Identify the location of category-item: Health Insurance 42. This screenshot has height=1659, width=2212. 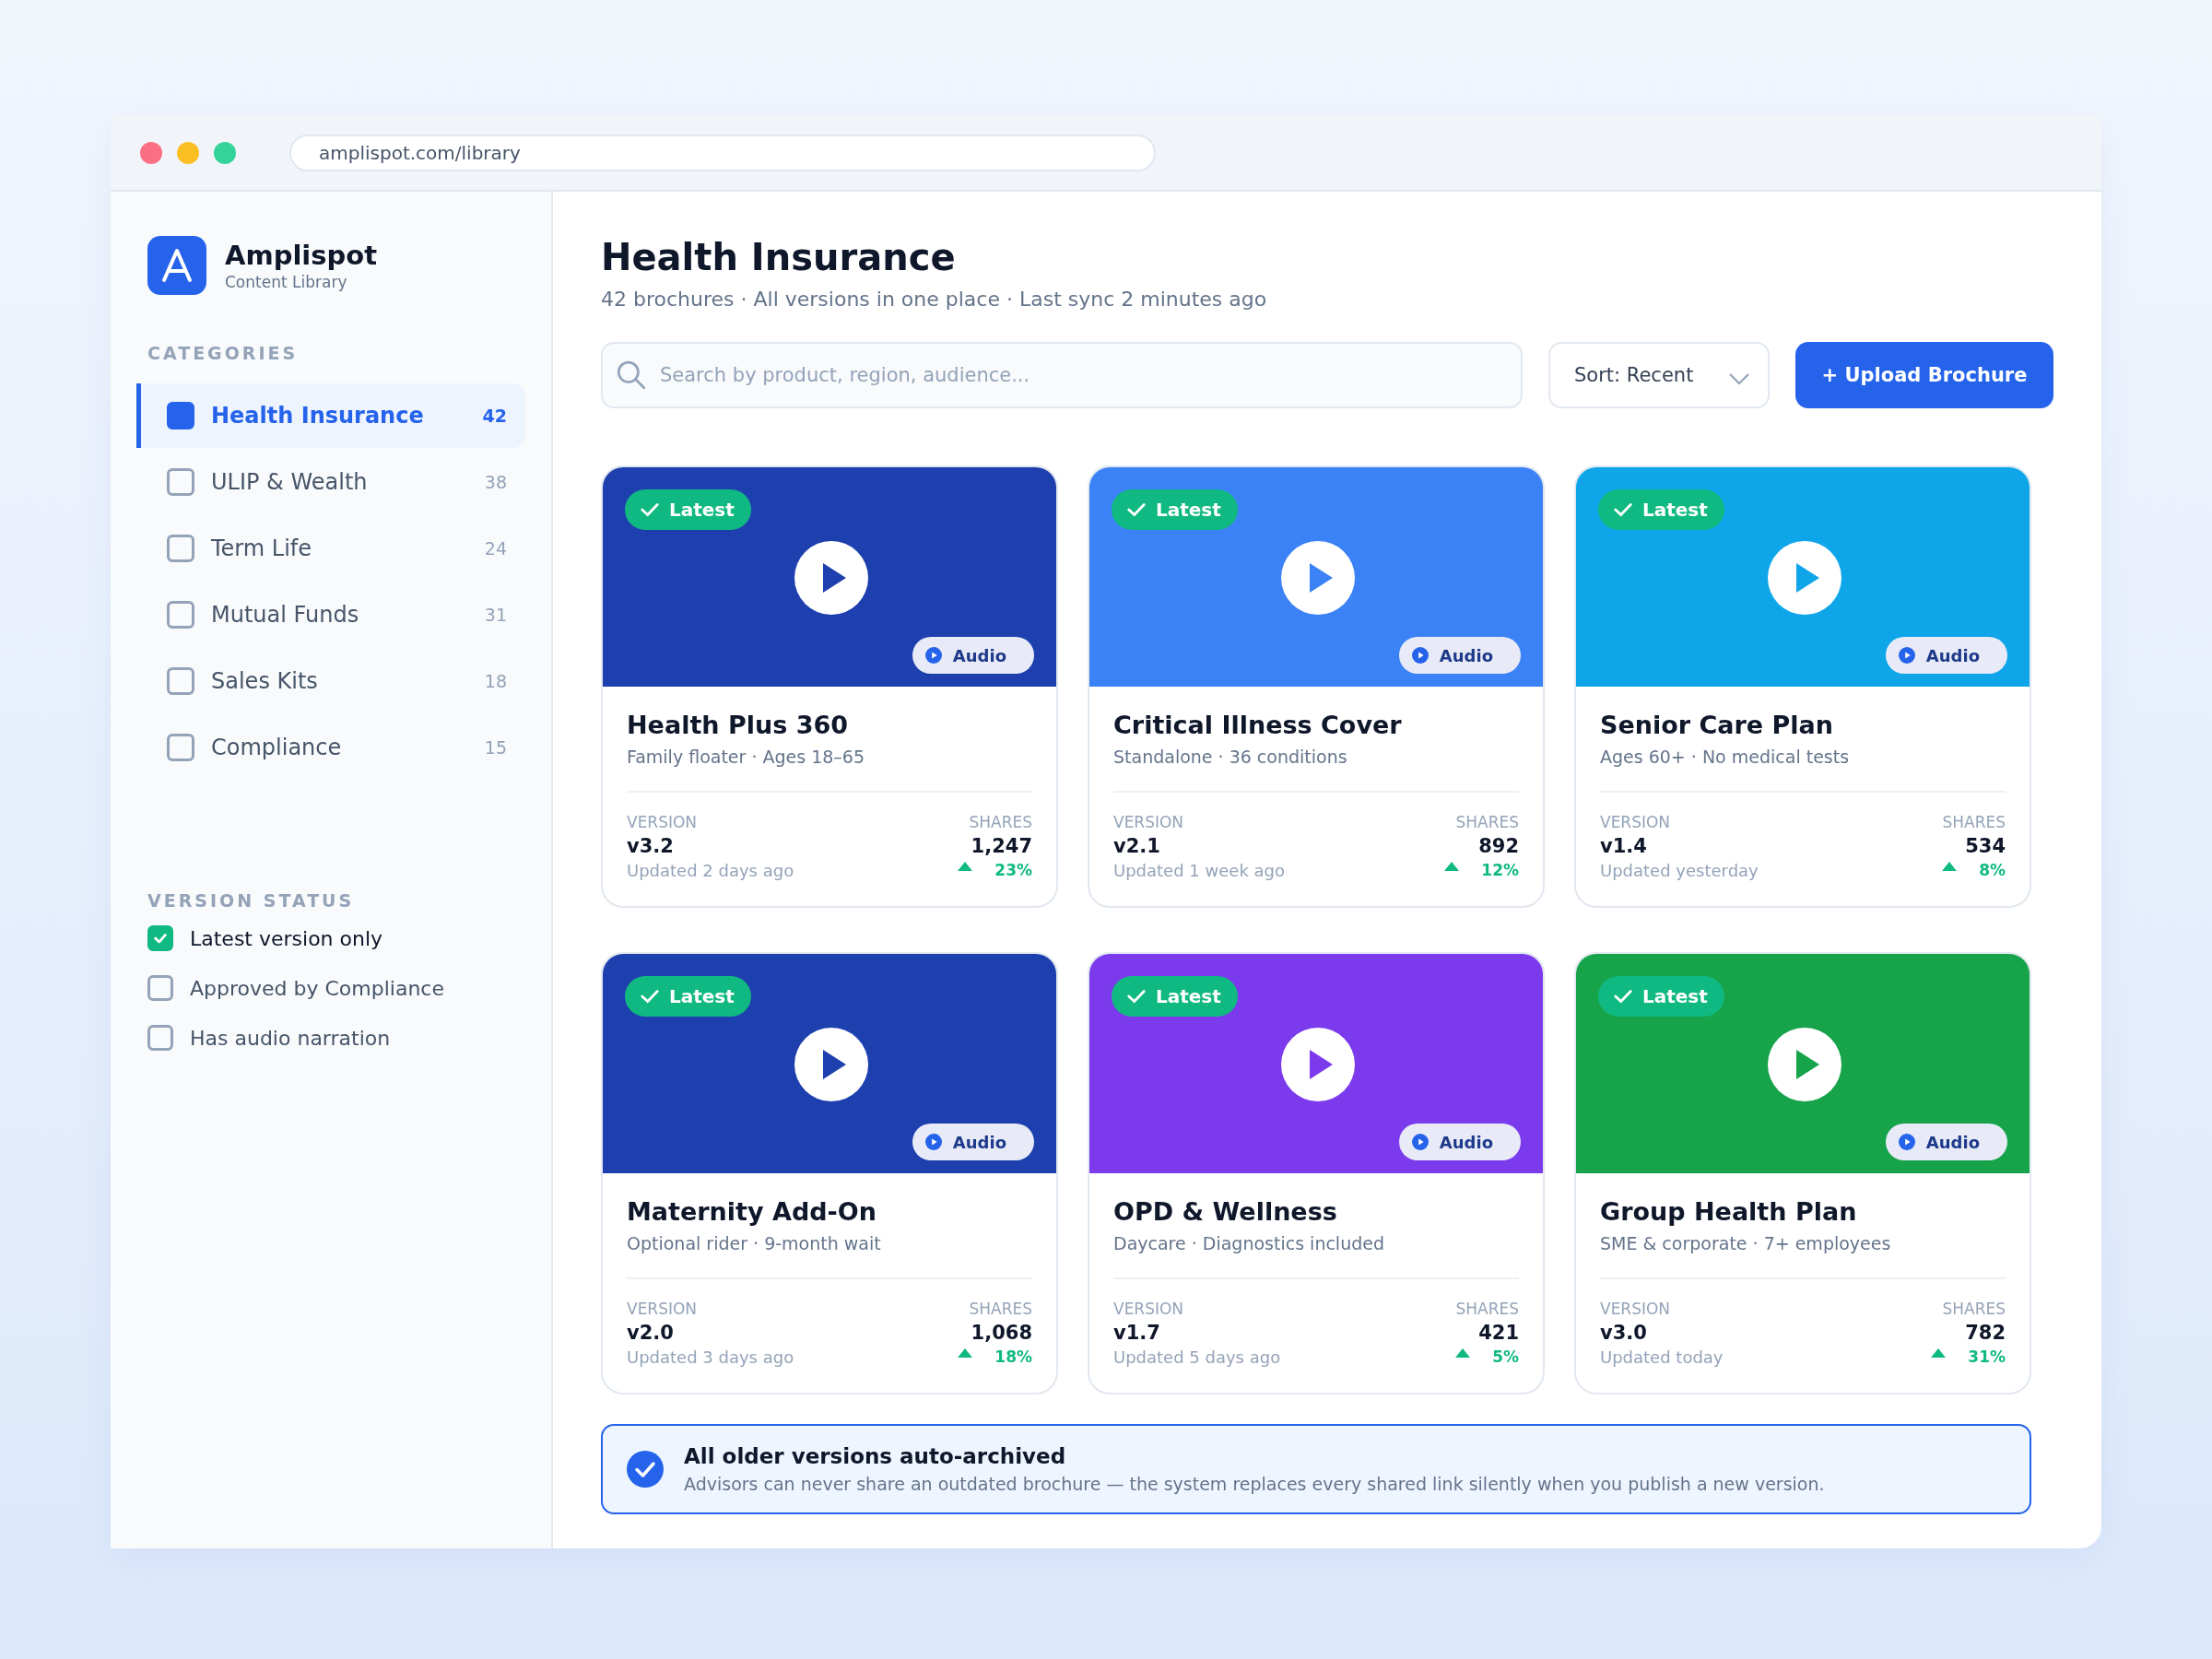
(330, 415).